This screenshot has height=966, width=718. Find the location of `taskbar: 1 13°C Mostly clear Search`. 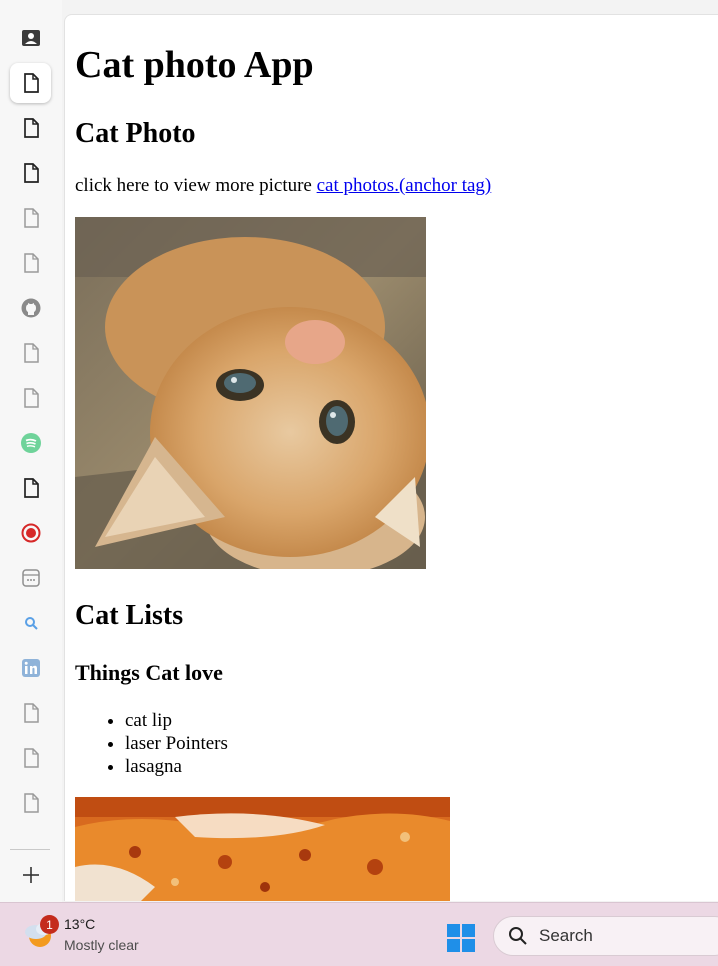

taskbar: 1 13°C Mostly clear Search is located at coordinates (359, 934).